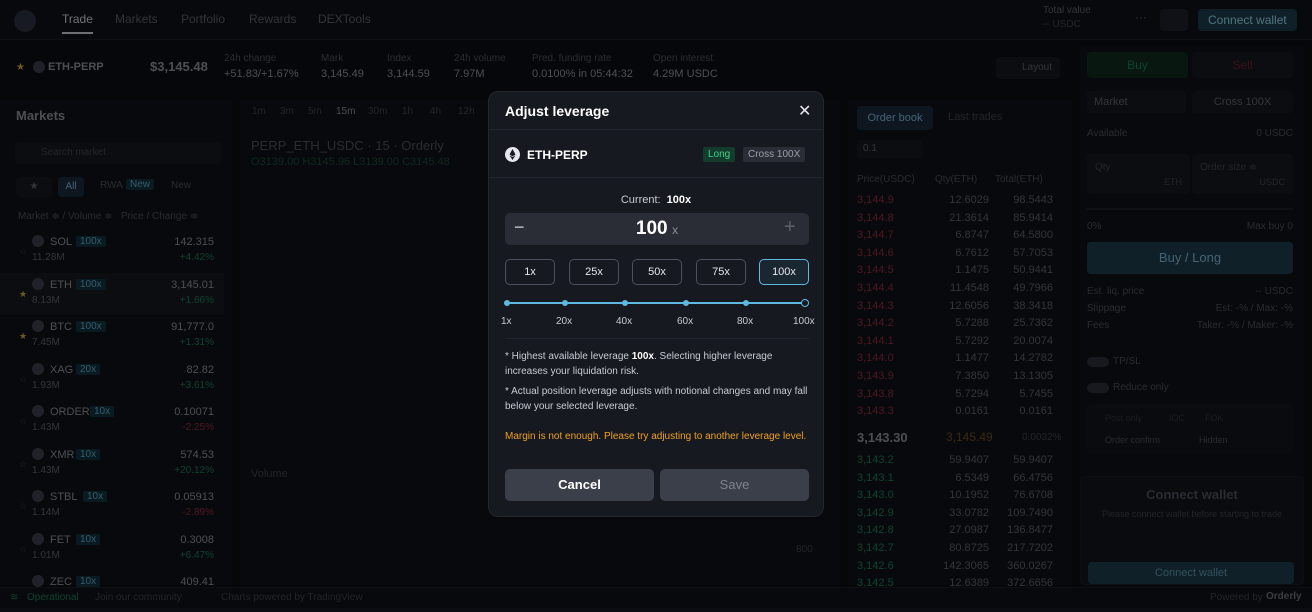 This screenshot has height=612, width=1312. I want to click on leverage-stepper: − 100 x +, so click(657, 229).